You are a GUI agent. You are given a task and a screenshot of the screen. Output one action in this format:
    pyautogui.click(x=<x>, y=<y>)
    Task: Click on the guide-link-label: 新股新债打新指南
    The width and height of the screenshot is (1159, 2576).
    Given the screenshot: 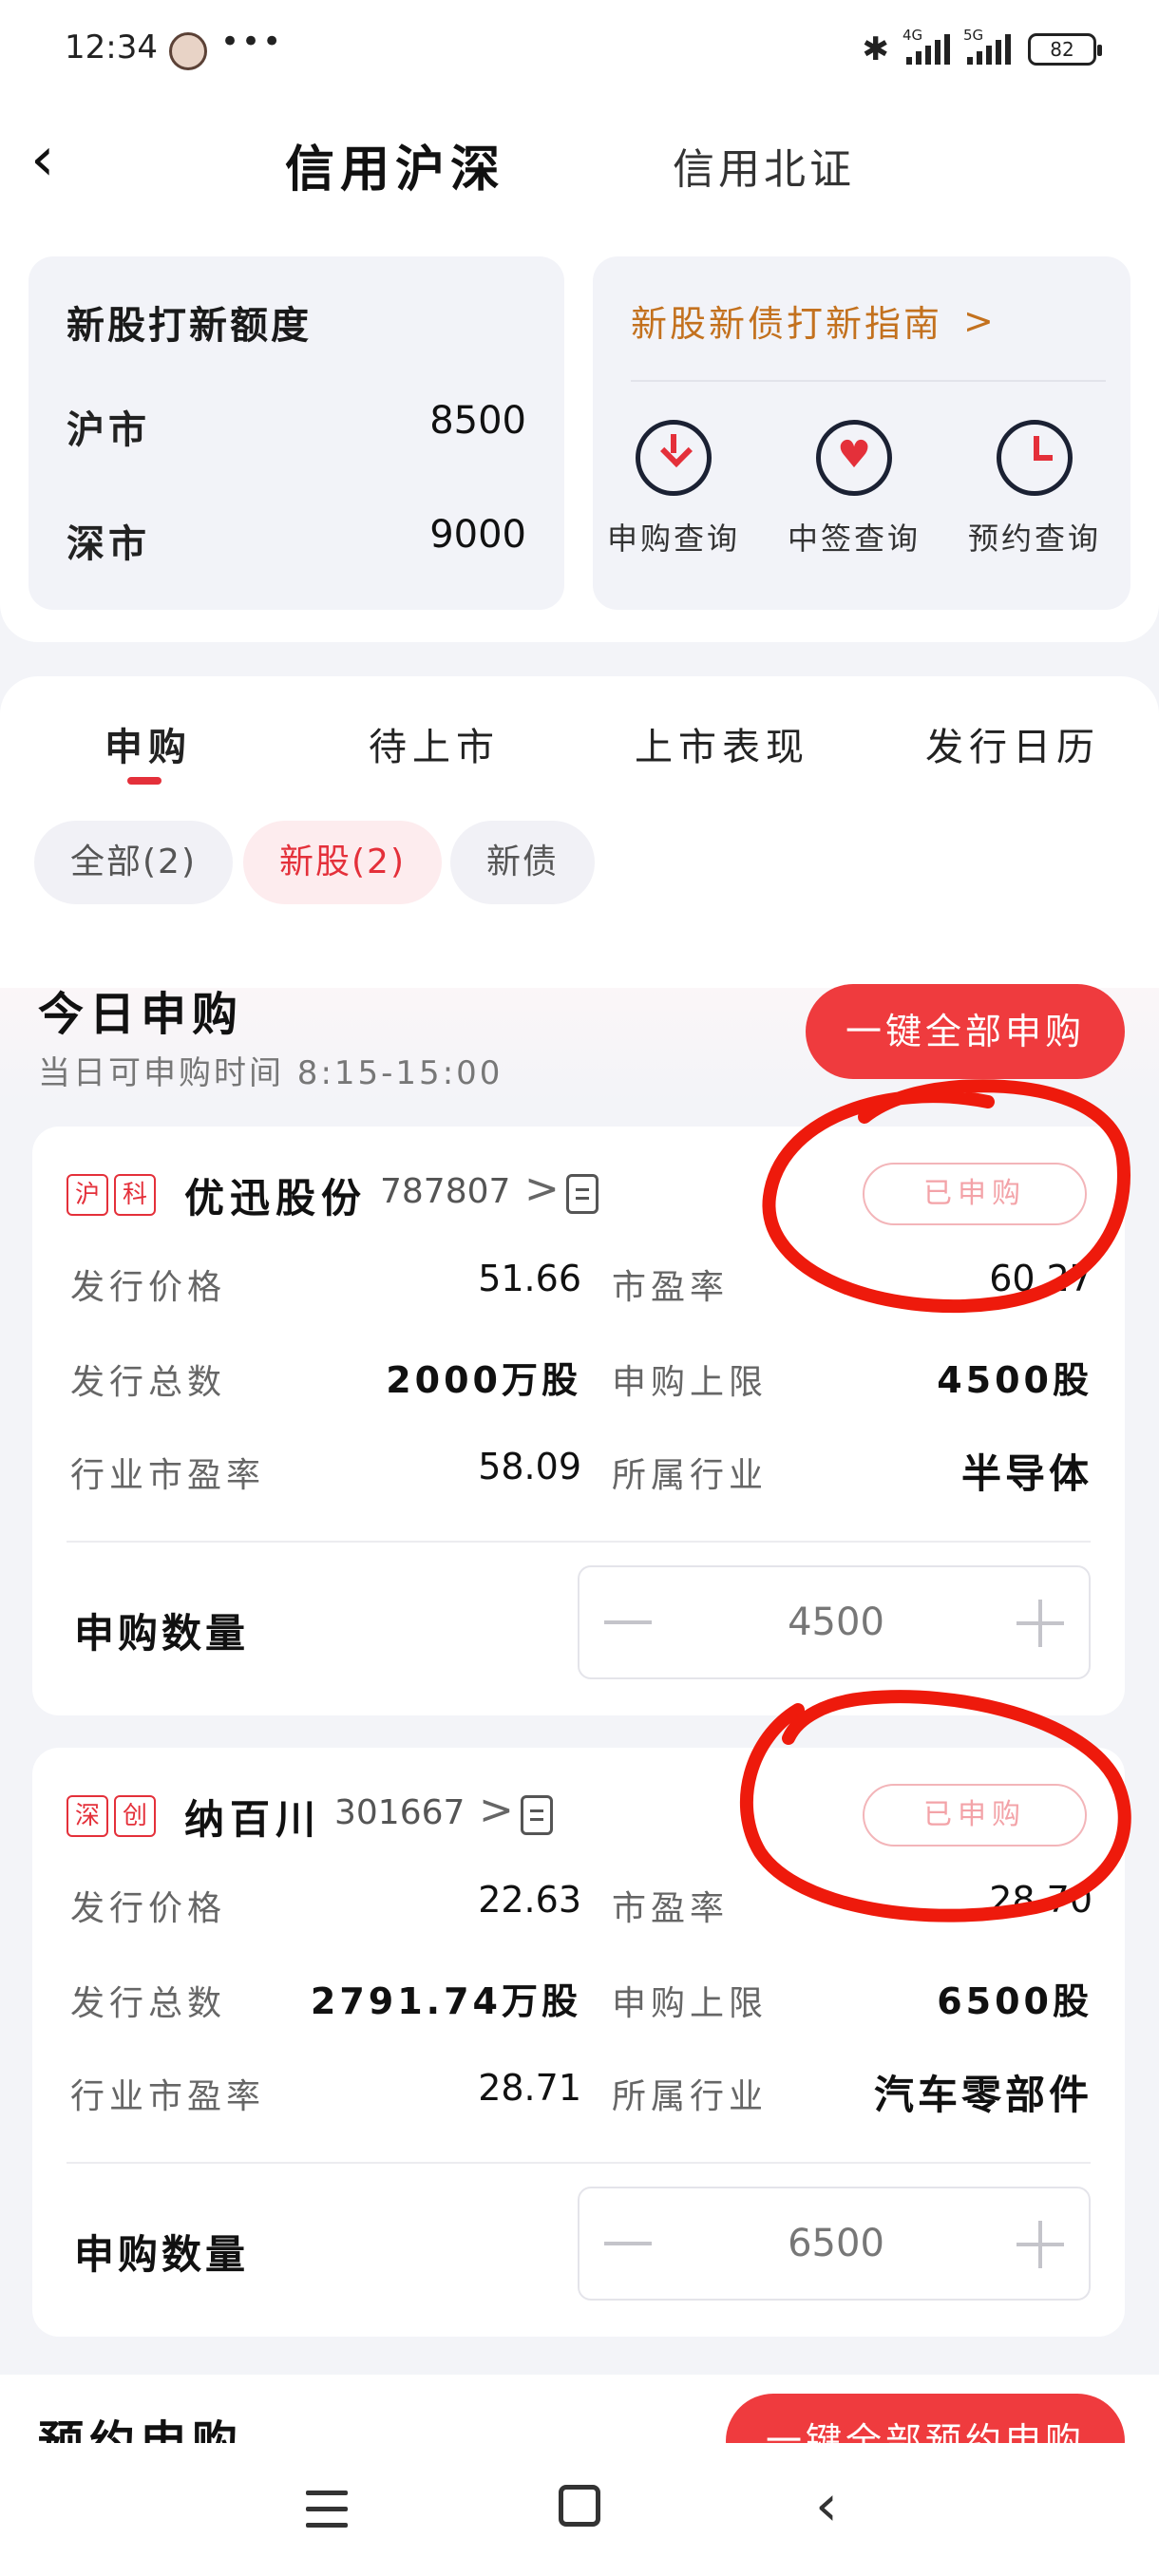 What is the action you would take?
    pyautogui.click(x=787, y=324)
    